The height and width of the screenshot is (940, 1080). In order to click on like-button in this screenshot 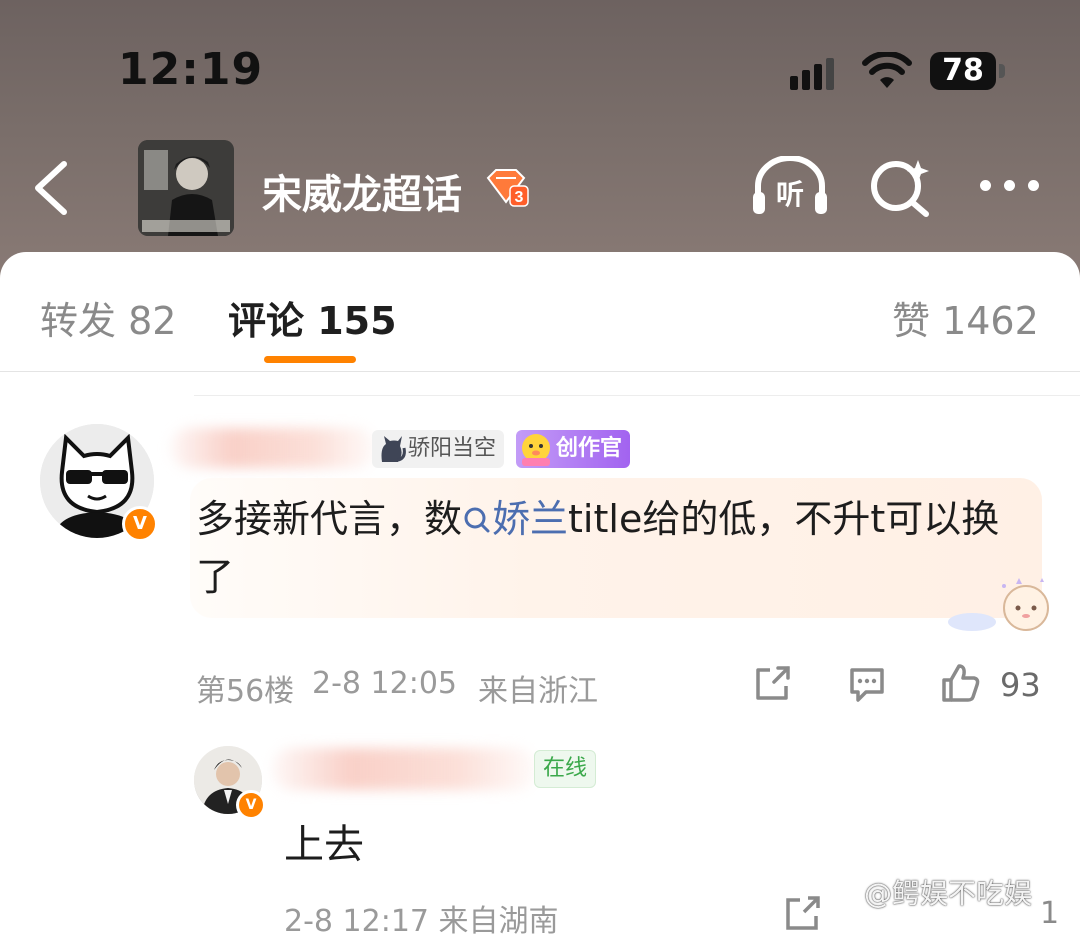, I will do `click(961, 685)`.